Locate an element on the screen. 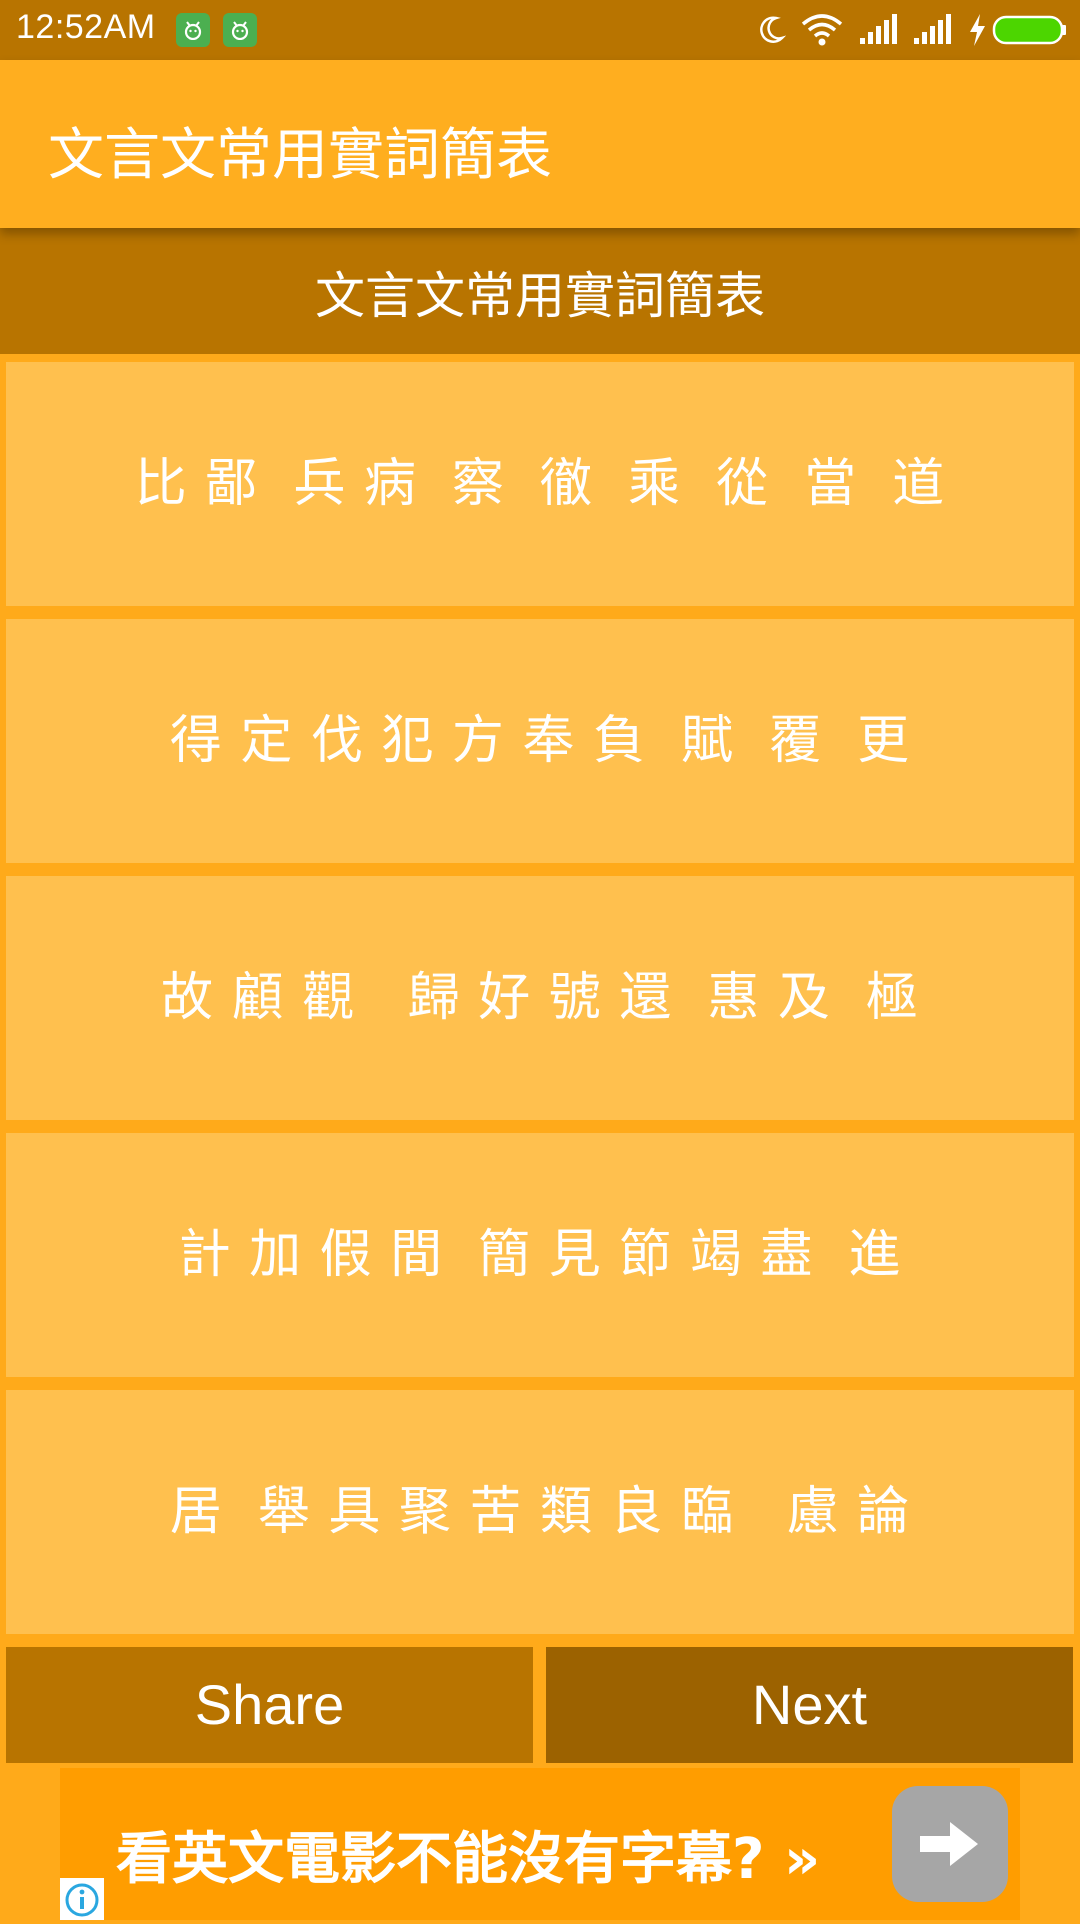 The image size is (1080, 1924). word-row-5: 居 舉 具 聚 苦 類 良 臨 慮 論 is located at coordinates (540, 1512).